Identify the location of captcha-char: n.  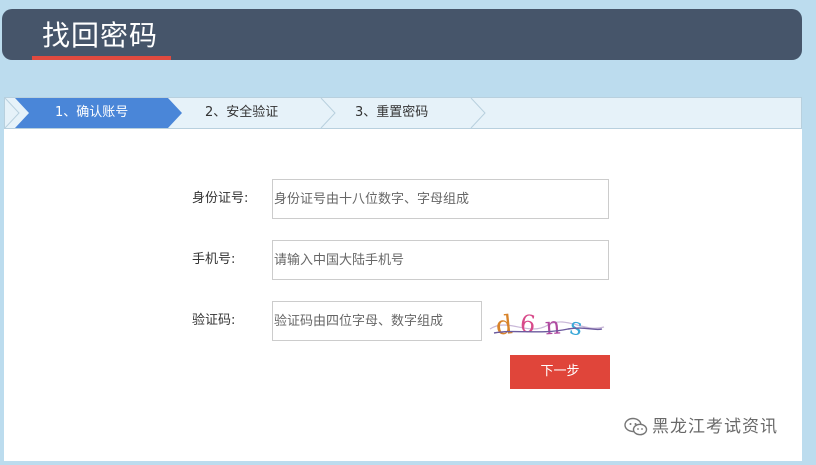
(552, 325).